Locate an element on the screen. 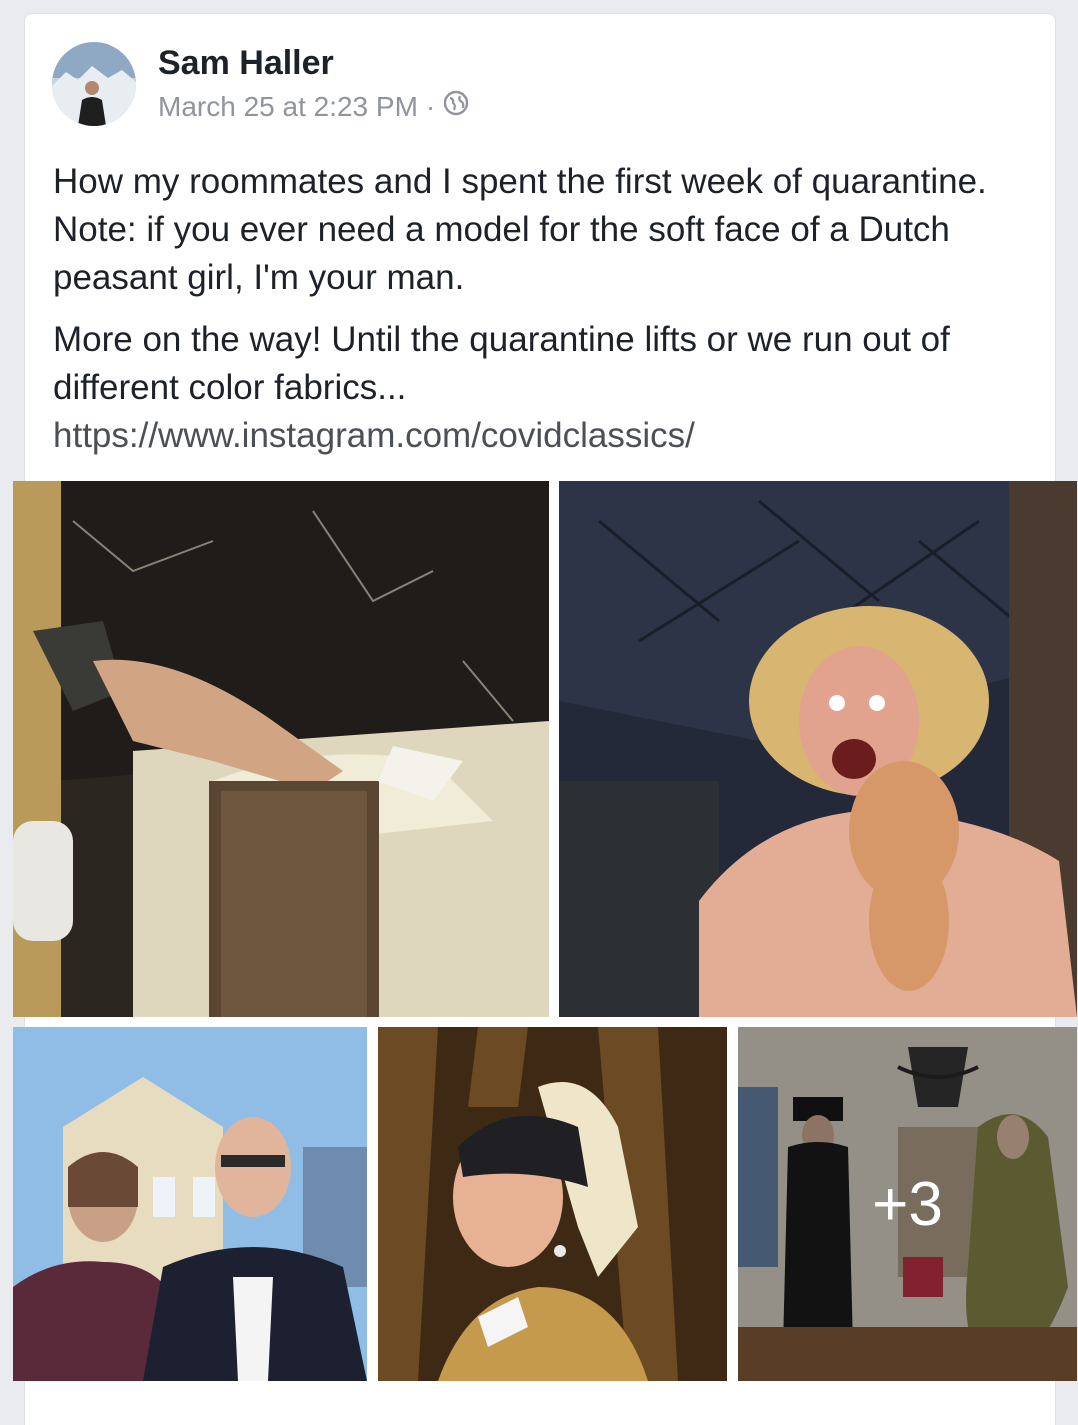 The height and width of the screenshot is (1425, 1078). author-name: Sam Haller is located at coordinates (246, 63).